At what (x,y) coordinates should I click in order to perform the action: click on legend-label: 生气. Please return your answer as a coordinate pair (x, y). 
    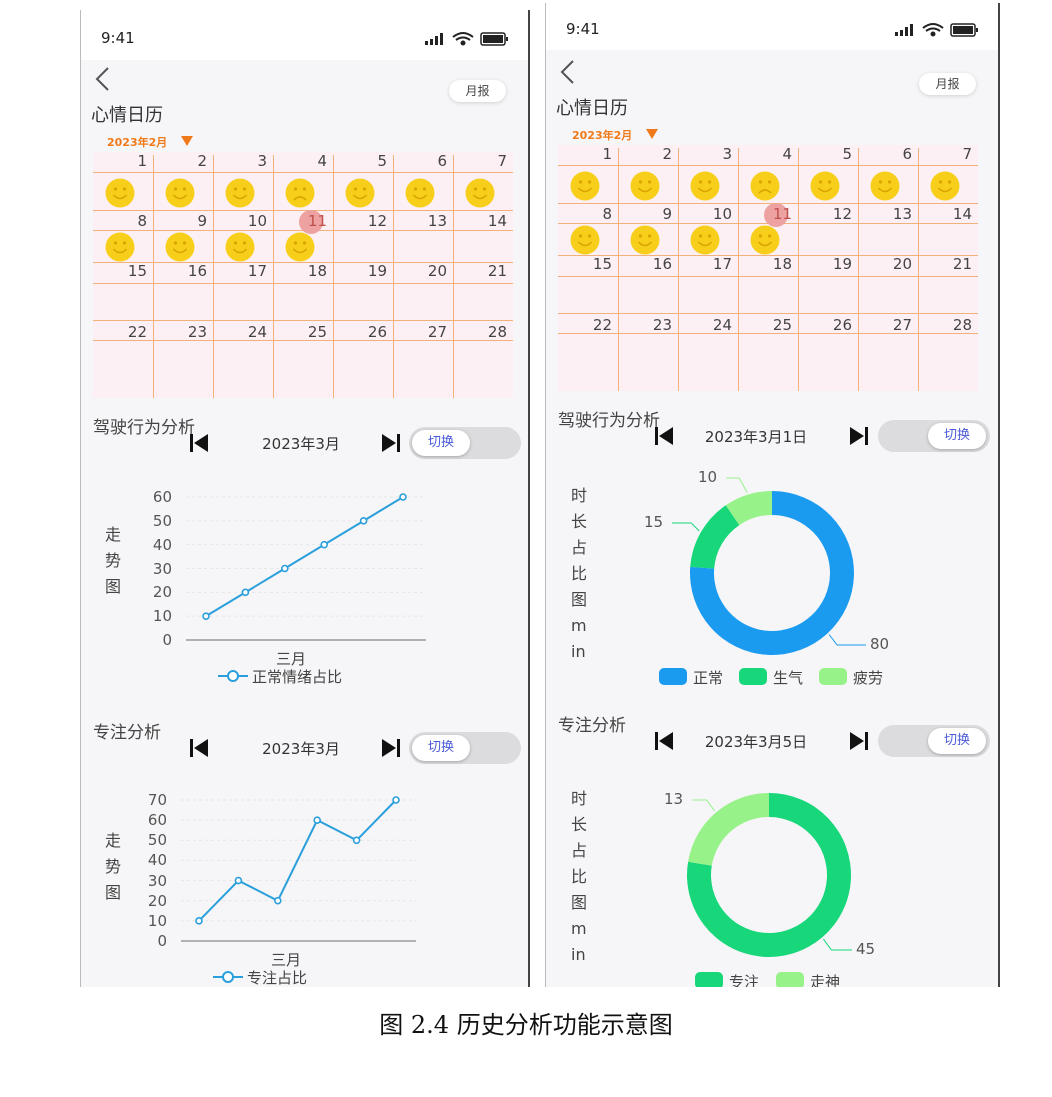
    Looking at the image, I should click on (788, 677).